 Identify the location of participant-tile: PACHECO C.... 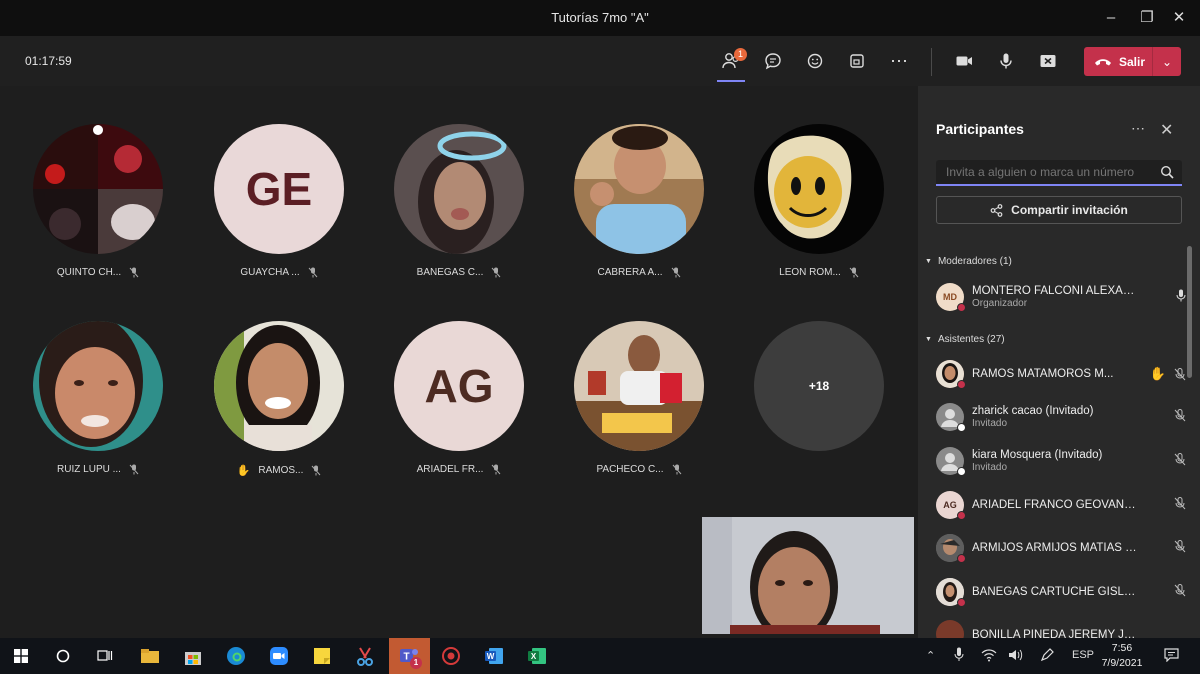
(639, 398).